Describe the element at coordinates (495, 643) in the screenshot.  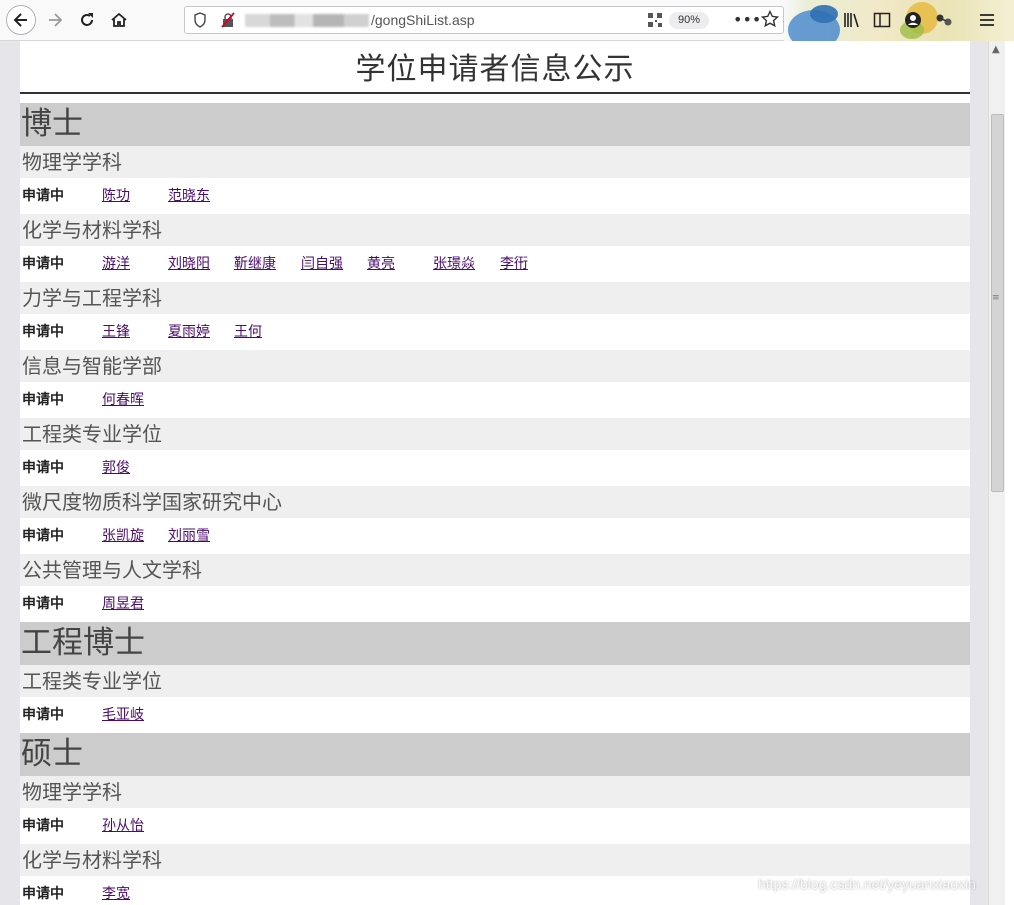
I see `degree-heading: 工程博士` at that location.